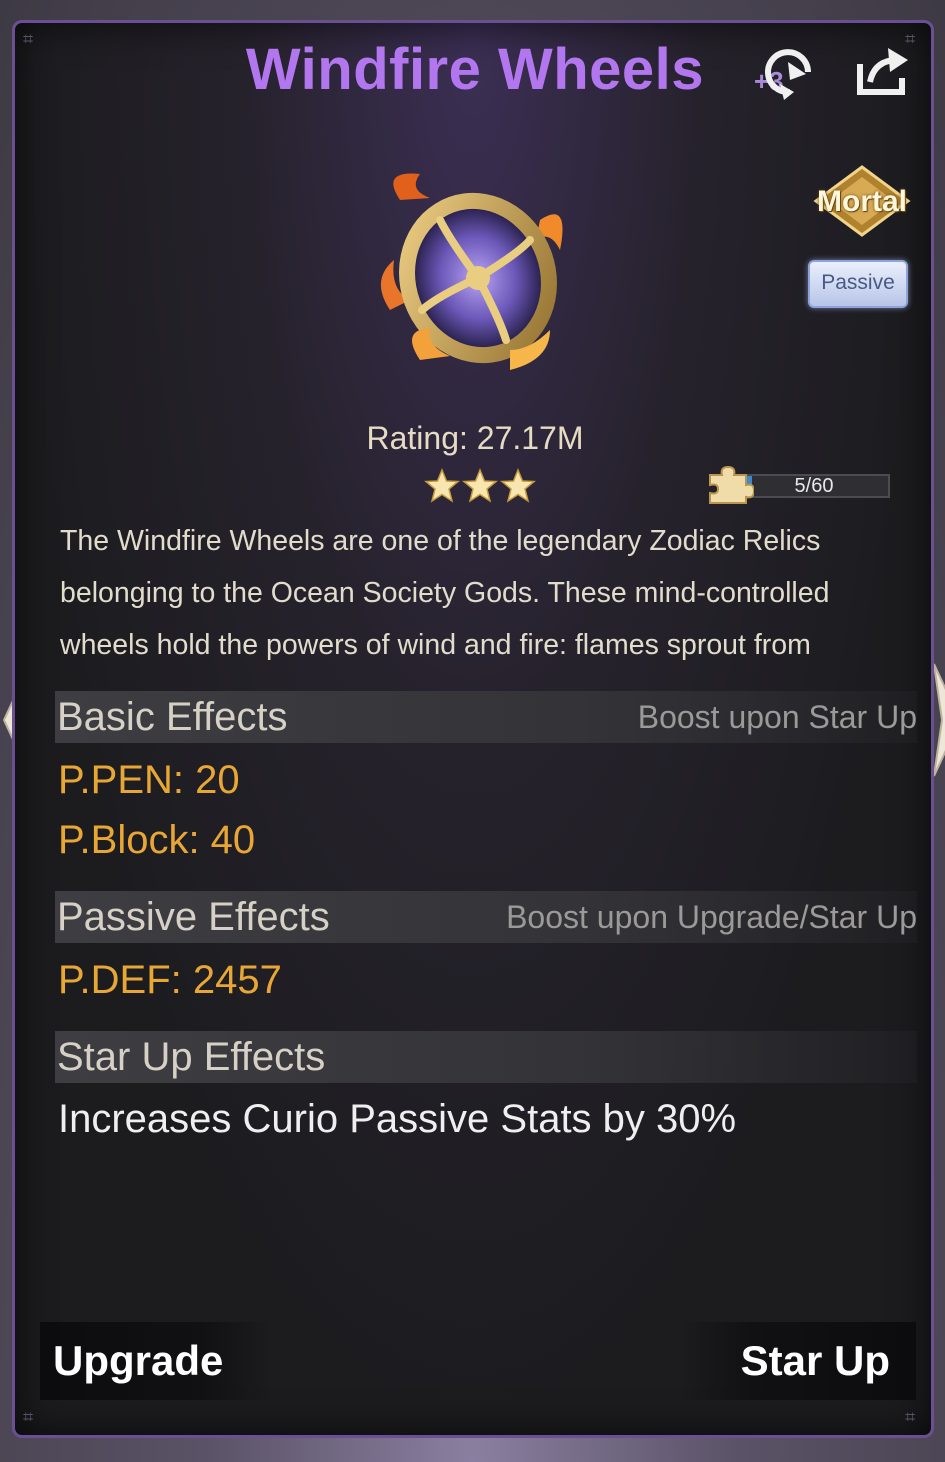 The width and height of the screenshot is (945, 1462). What do you see at coordinates (777, 717) in the screenshot?
I see `section-note: Boost upon Star Up` at bounding box center [777, 717].